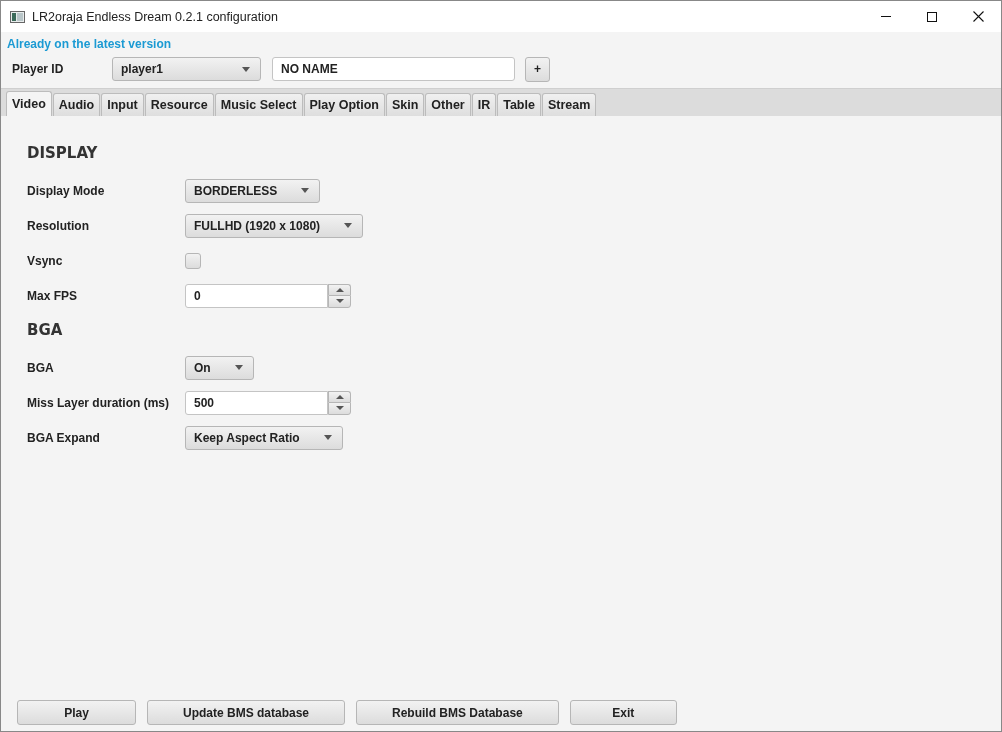 The image size is (1002, 732). What do you see at coordinates (52, 295) in the screenshot?
I see `setting-label: Max FPS` at bounding box center [52, 295].